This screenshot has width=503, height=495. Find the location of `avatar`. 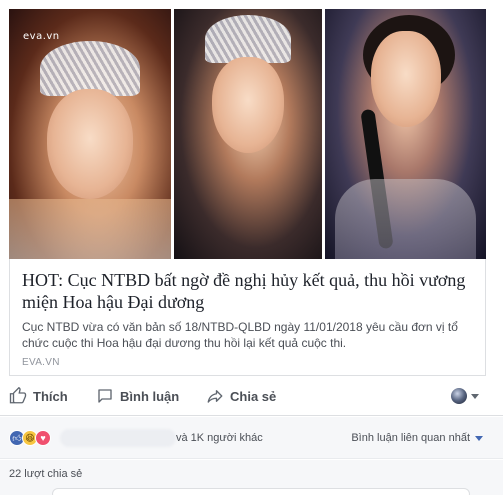

avatar is located at coordinates (459, 396).